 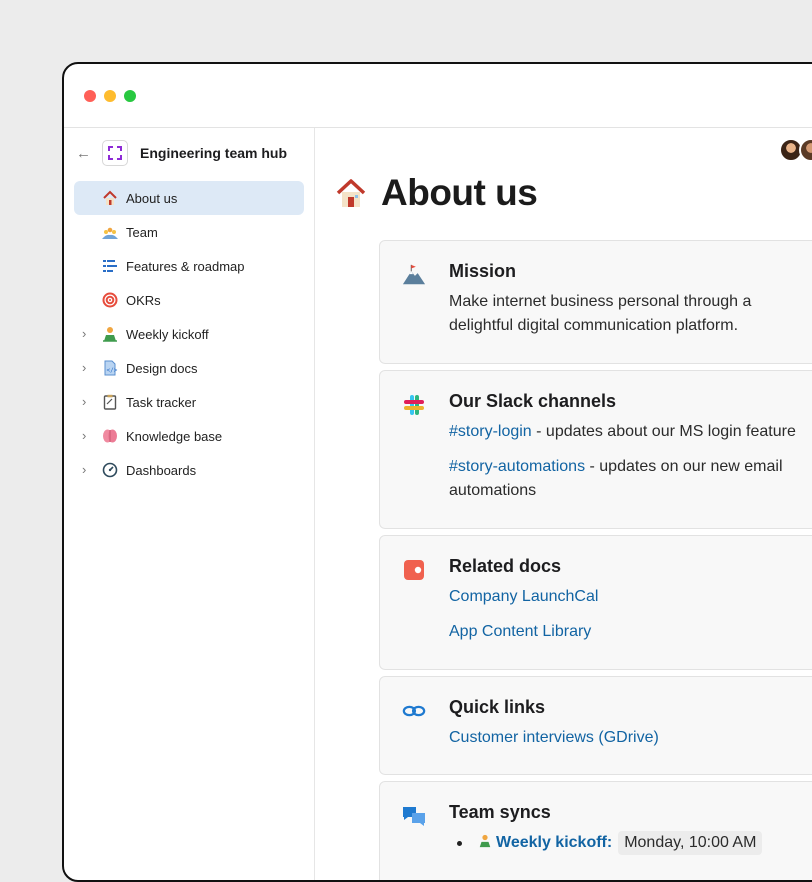 I want to click on time-chip: Monday, 10:00 AM, so click(x=690, y=843).